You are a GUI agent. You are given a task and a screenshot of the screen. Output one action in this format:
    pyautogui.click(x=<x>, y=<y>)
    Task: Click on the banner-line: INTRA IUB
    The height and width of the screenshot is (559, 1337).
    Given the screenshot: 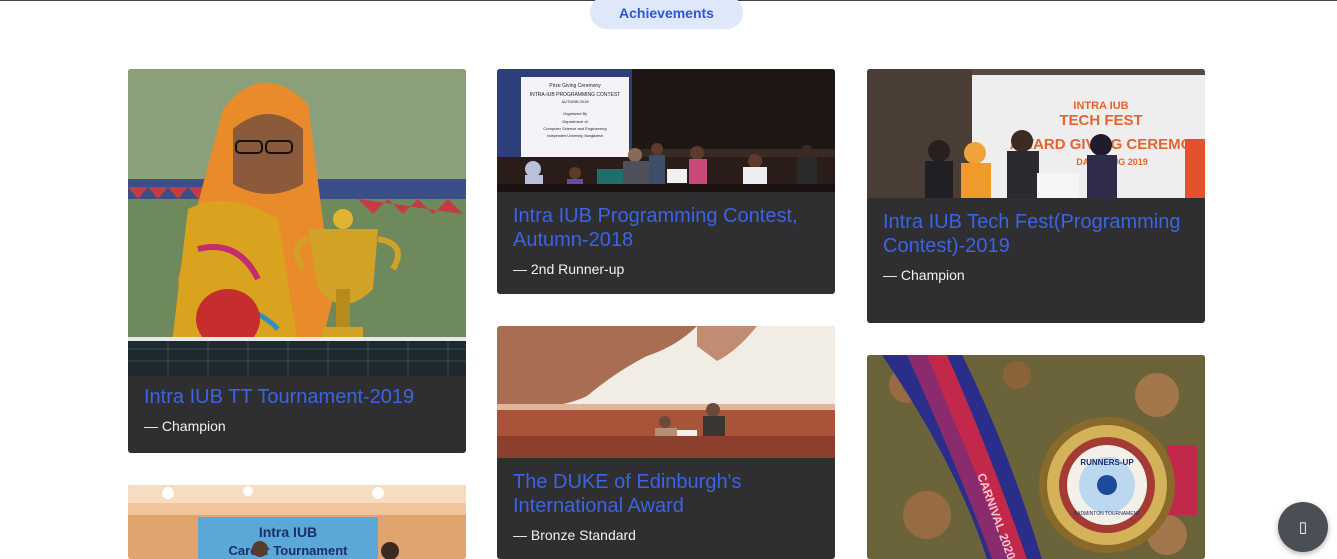 What is the action you would take?
    pyautogui.click(x=1100, y=106)
    